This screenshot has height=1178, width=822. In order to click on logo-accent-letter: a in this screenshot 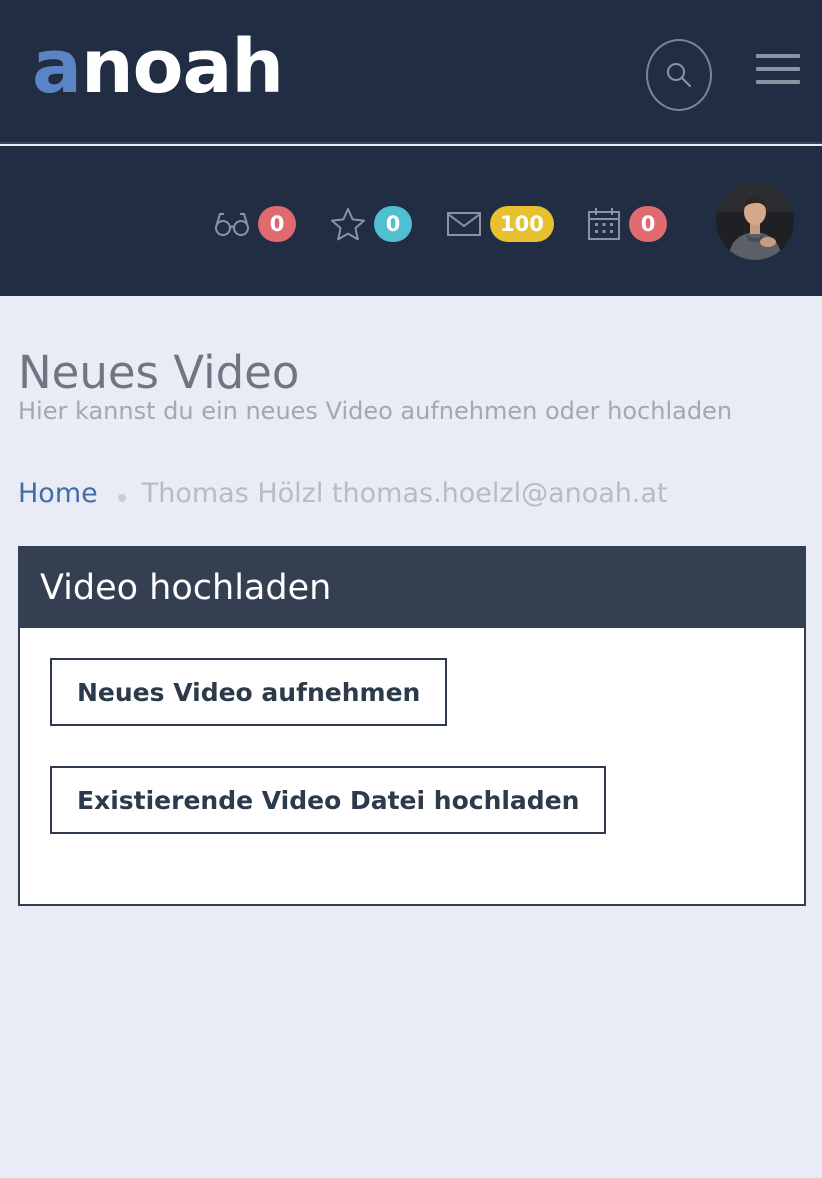, I will do `click(57, 67)`.